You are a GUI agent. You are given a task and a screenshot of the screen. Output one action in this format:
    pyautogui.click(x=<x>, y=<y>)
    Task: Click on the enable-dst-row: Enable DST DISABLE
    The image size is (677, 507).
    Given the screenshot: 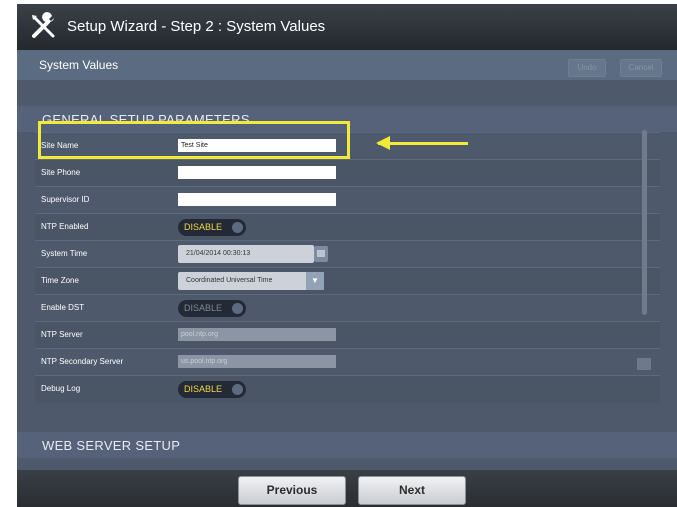 What is the action you would take?
    pyautogui.click(x=347, y=308)
    